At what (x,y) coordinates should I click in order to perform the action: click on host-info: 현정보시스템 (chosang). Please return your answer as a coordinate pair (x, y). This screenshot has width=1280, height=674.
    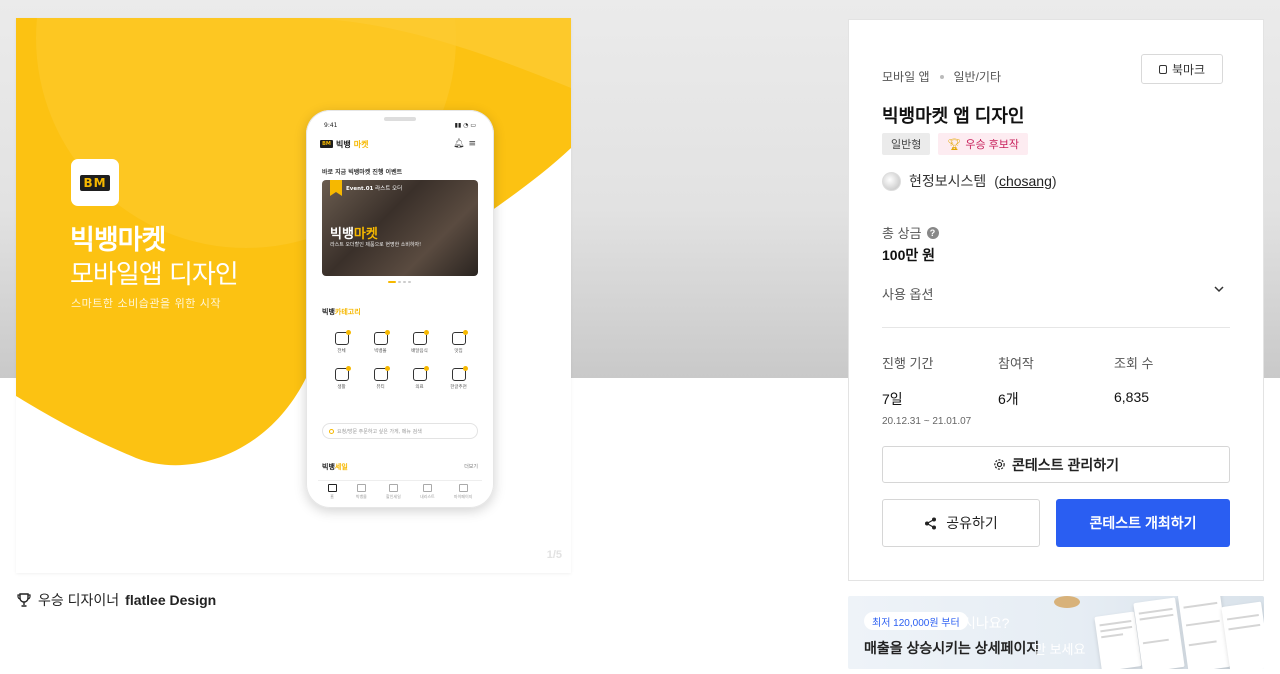
    Looking at the image, I should click on (969, 181).